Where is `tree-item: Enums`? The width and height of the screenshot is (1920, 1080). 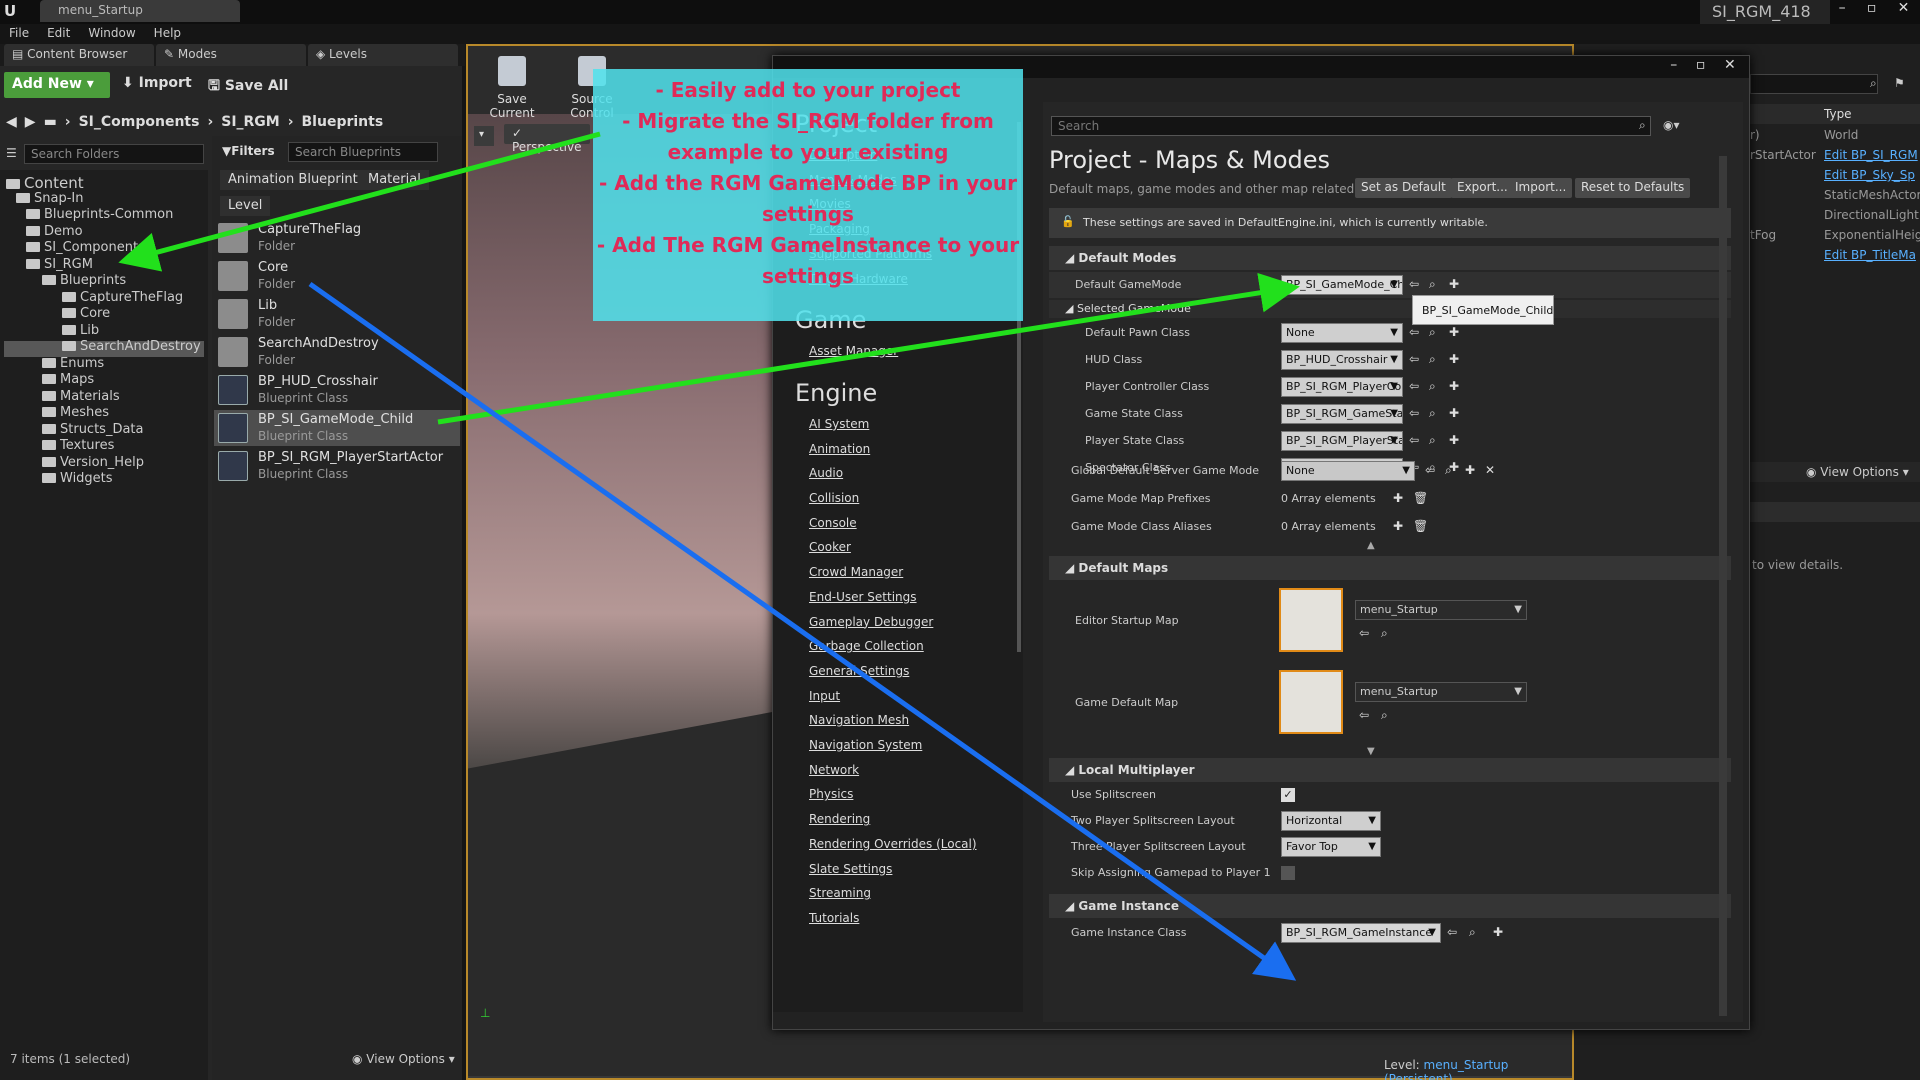
tree-item: Enums is located at coordinates (73, 363).